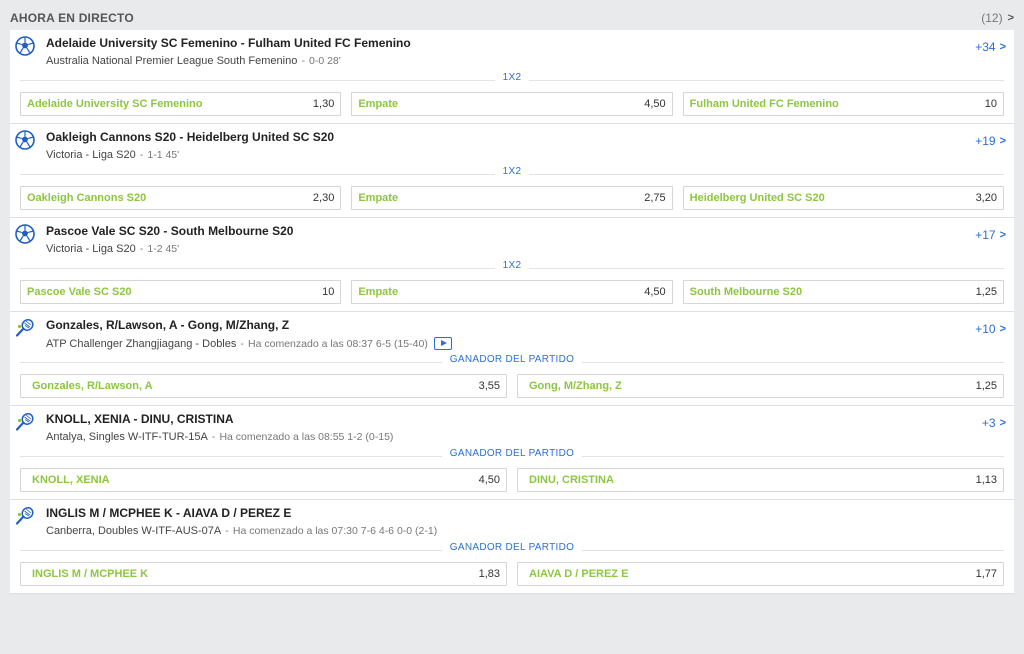 This screenshot has height=654, width=1024. Describe the element at coordinates (169, 231) in the screenshot. I see `event-title: Pascoe Vale SC S20 - South Melbourne S20` at that location.